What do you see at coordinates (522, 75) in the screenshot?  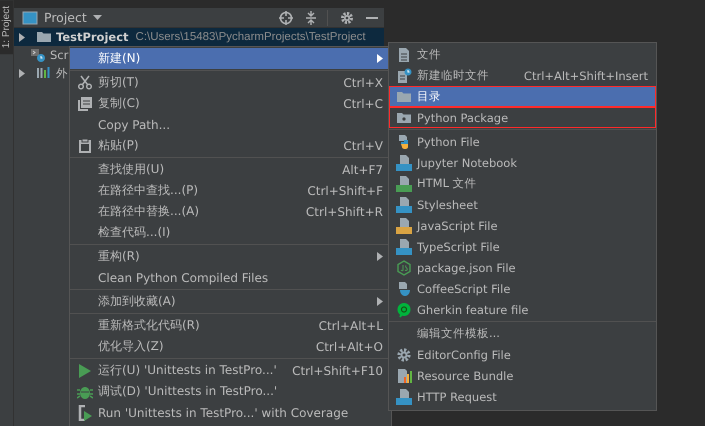 I see `menu-item: 新建临时文件 Ctrl+Alt+Shift+Insert` at bounding box center [522, 75].